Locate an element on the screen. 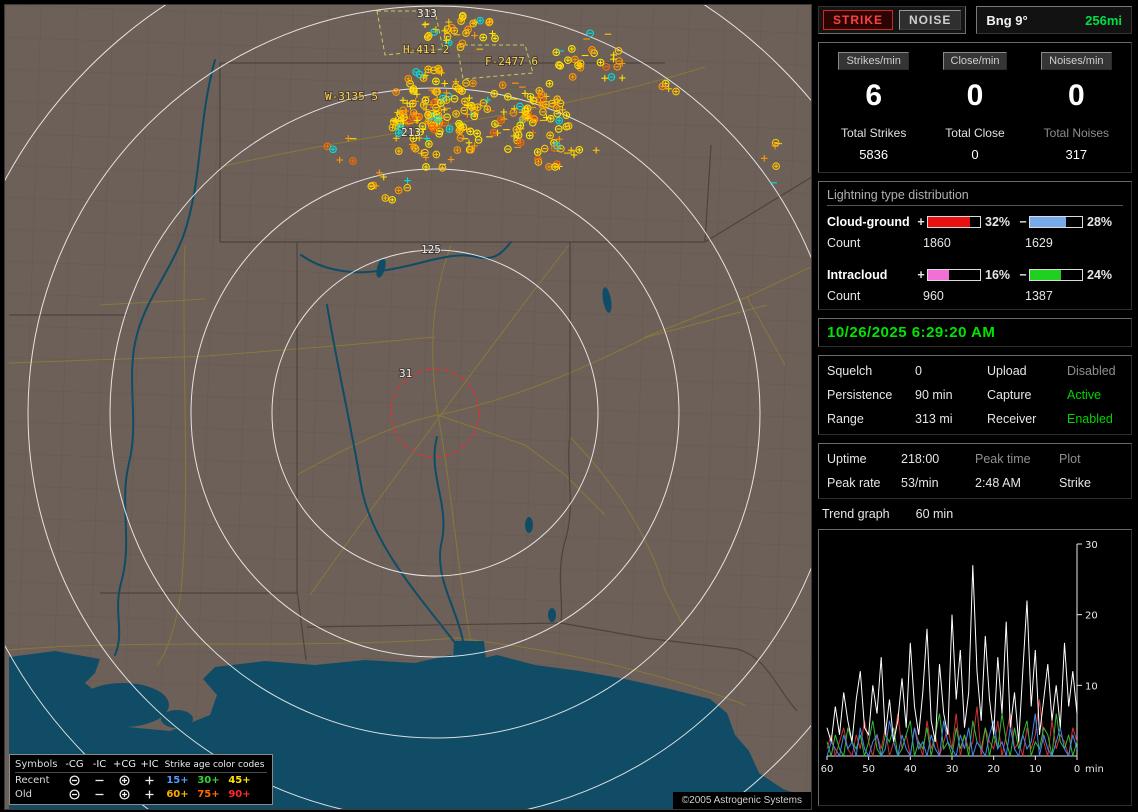 This screenshot has width=1138, height=812. age-label-60: 60+ is located at coordinates (177, 794).